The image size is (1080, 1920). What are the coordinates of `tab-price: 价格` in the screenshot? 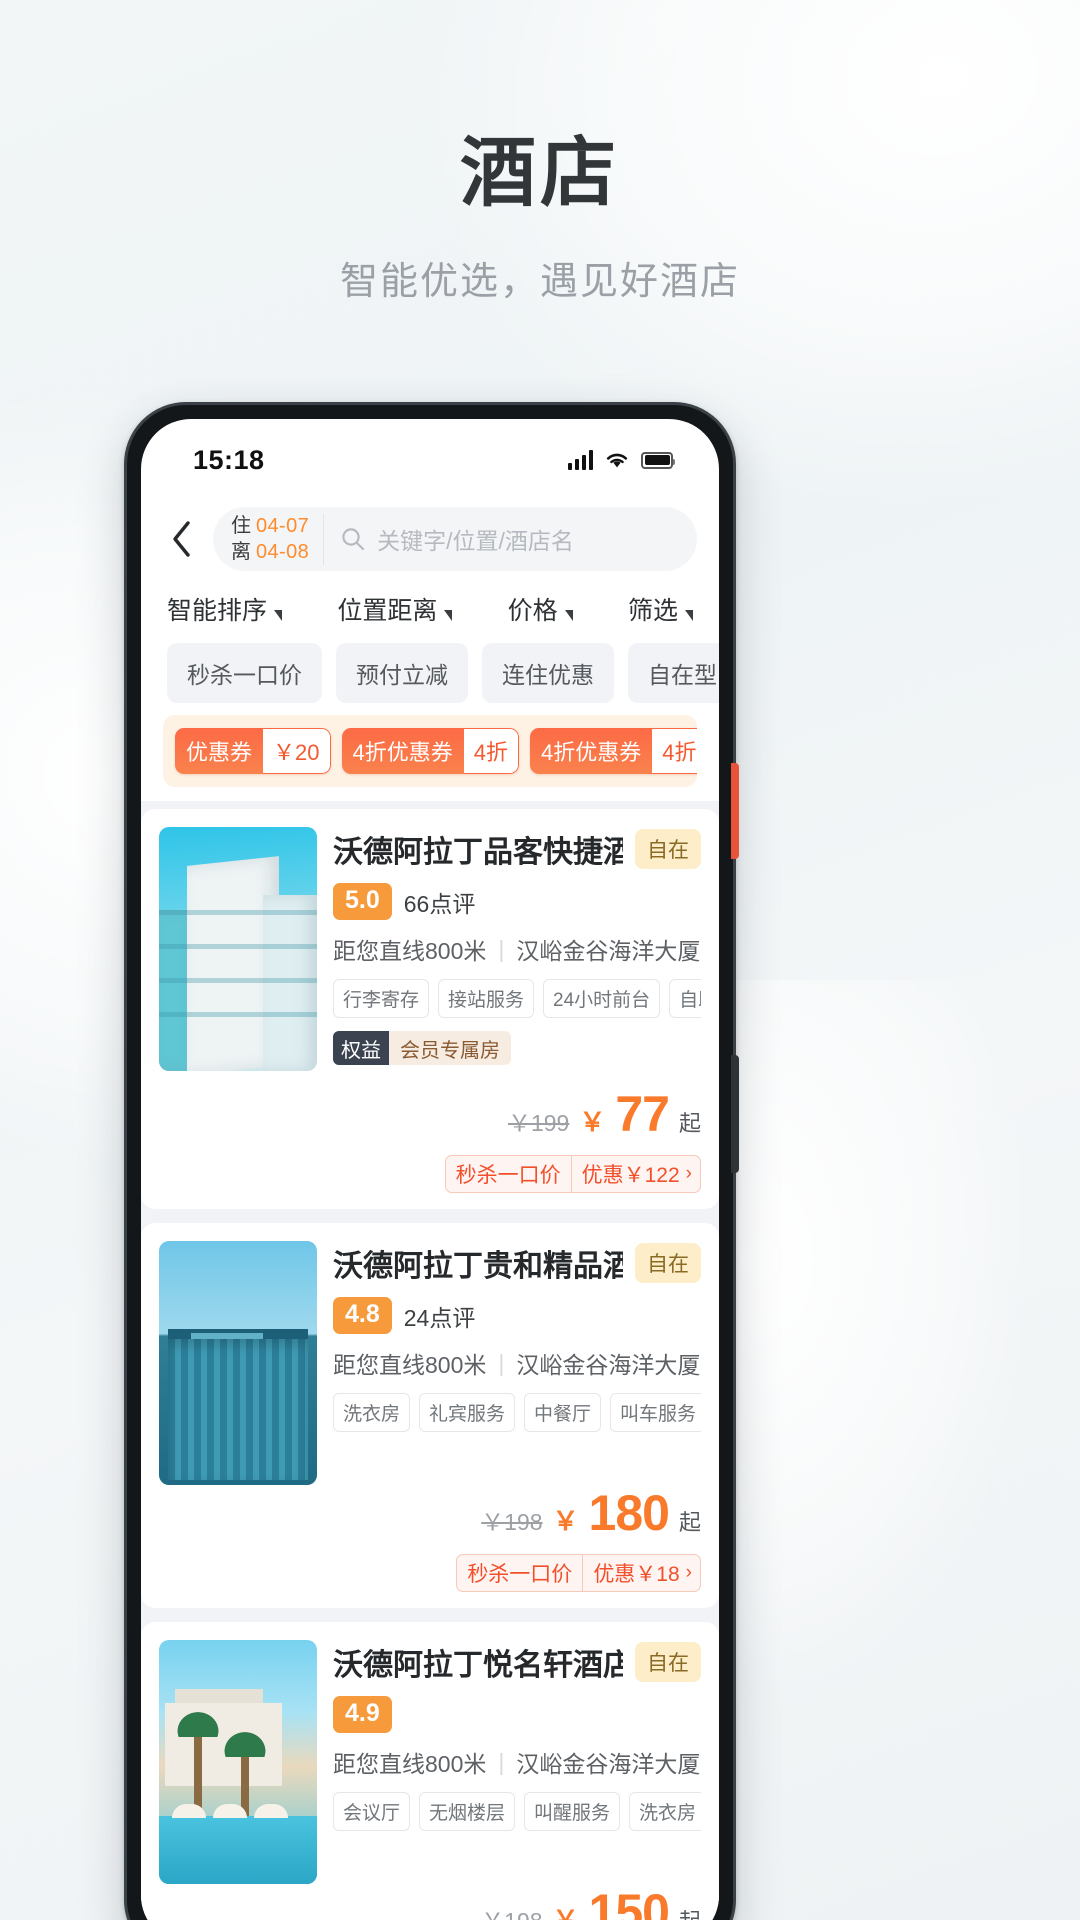 It's located at (540, 609).